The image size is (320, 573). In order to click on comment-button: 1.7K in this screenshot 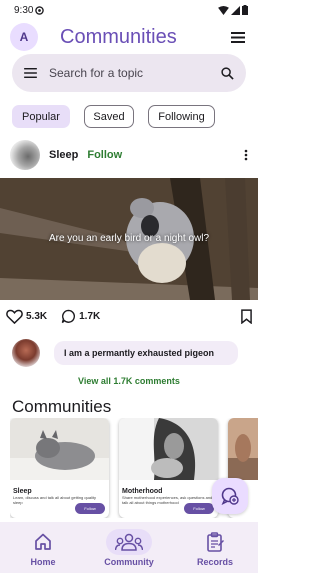, I will do `click(80, 316)`.